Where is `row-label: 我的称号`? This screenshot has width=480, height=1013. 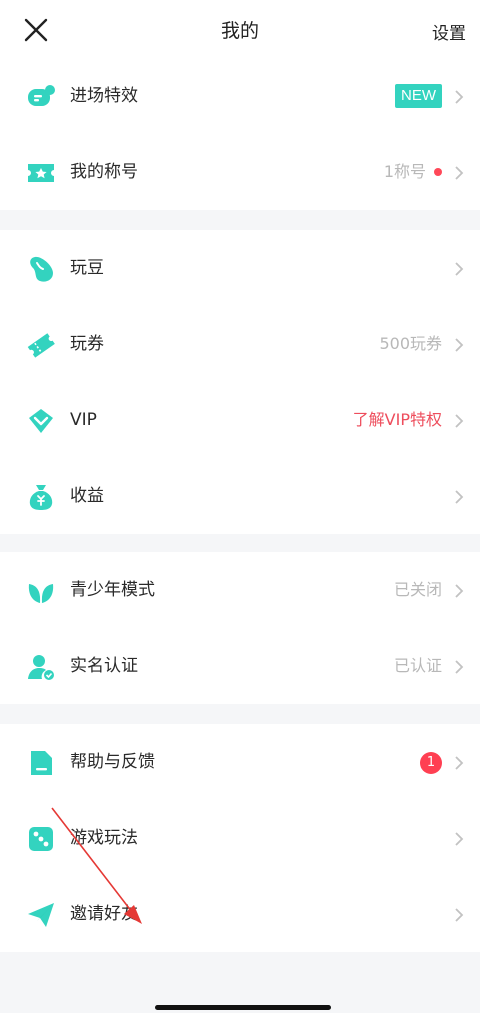
row-label: 我的称号 is located at coordinates (104, 172).